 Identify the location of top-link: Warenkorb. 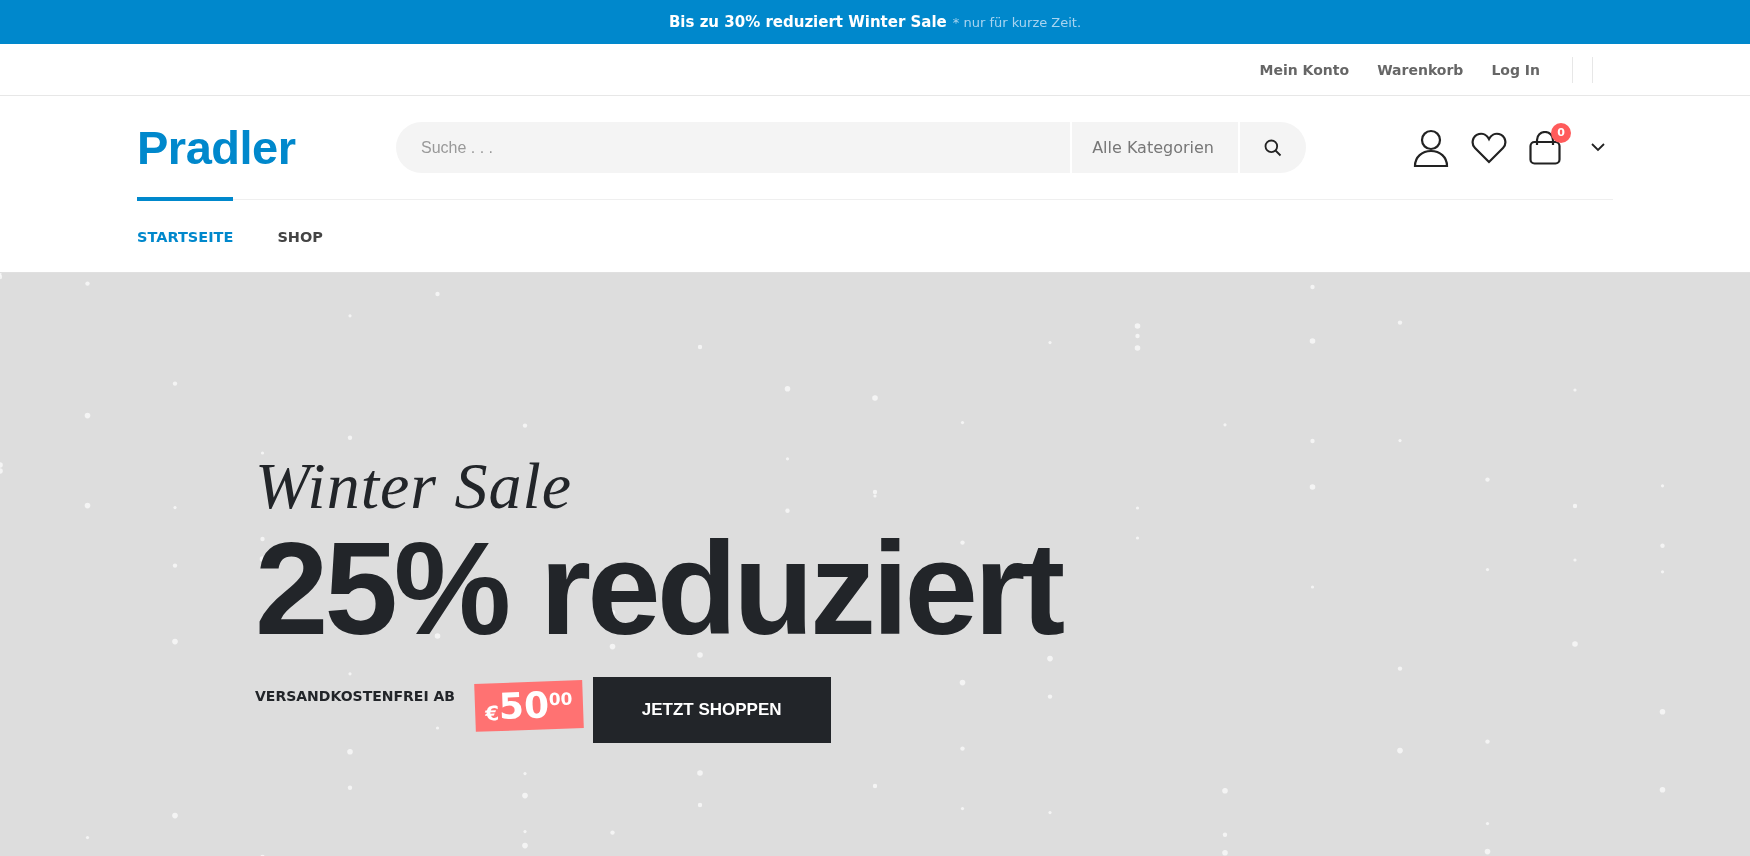
(1420, 69).